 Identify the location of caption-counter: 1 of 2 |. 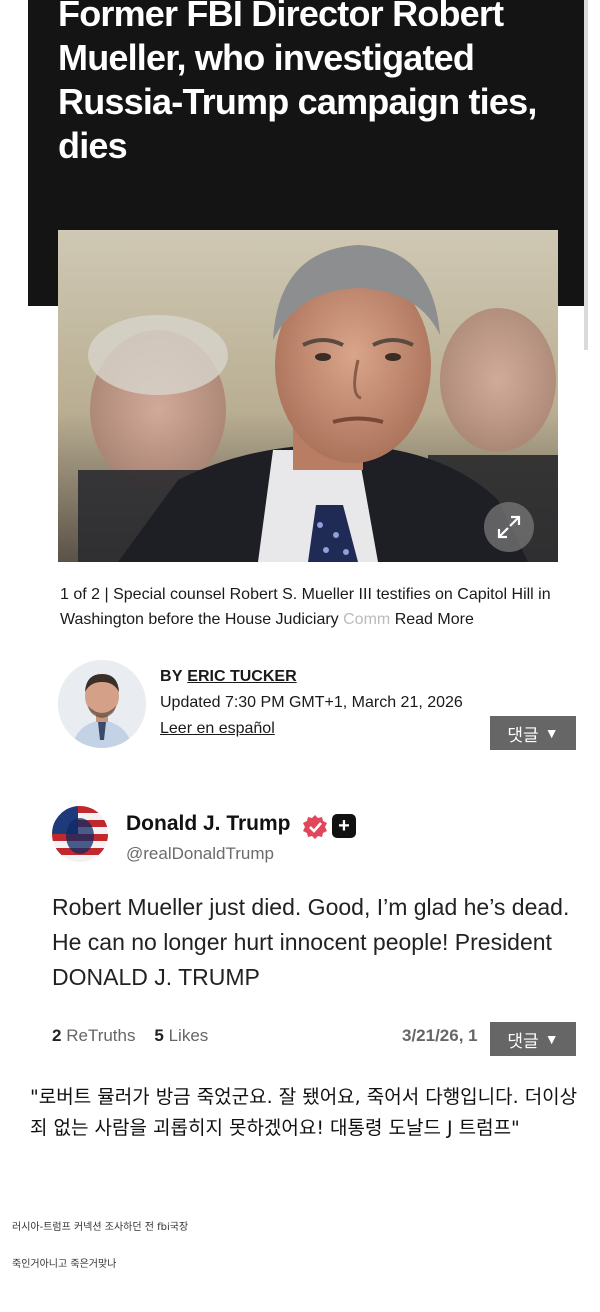
(84, 594).